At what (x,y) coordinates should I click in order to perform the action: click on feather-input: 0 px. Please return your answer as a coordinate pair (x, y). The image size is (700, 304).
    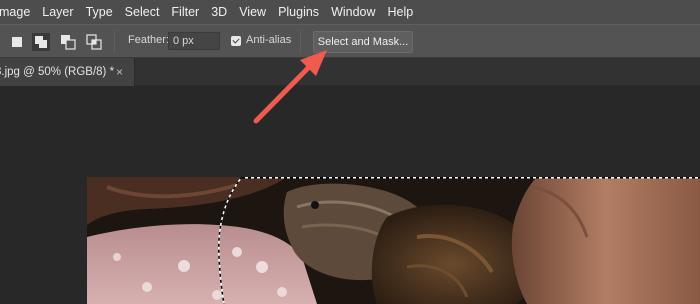
    Looking at the image, I should click on (194, 41).